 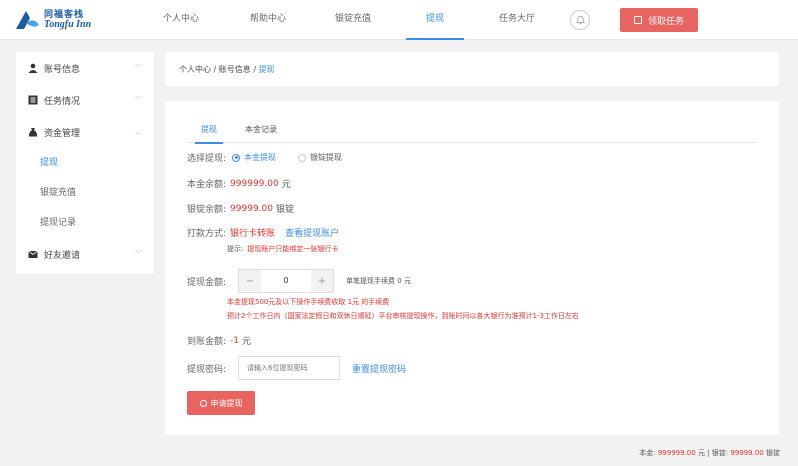 What do you see at coordinates (289, 368) in the screenshot?
I see `password-input` at bounding box center [289, 368].